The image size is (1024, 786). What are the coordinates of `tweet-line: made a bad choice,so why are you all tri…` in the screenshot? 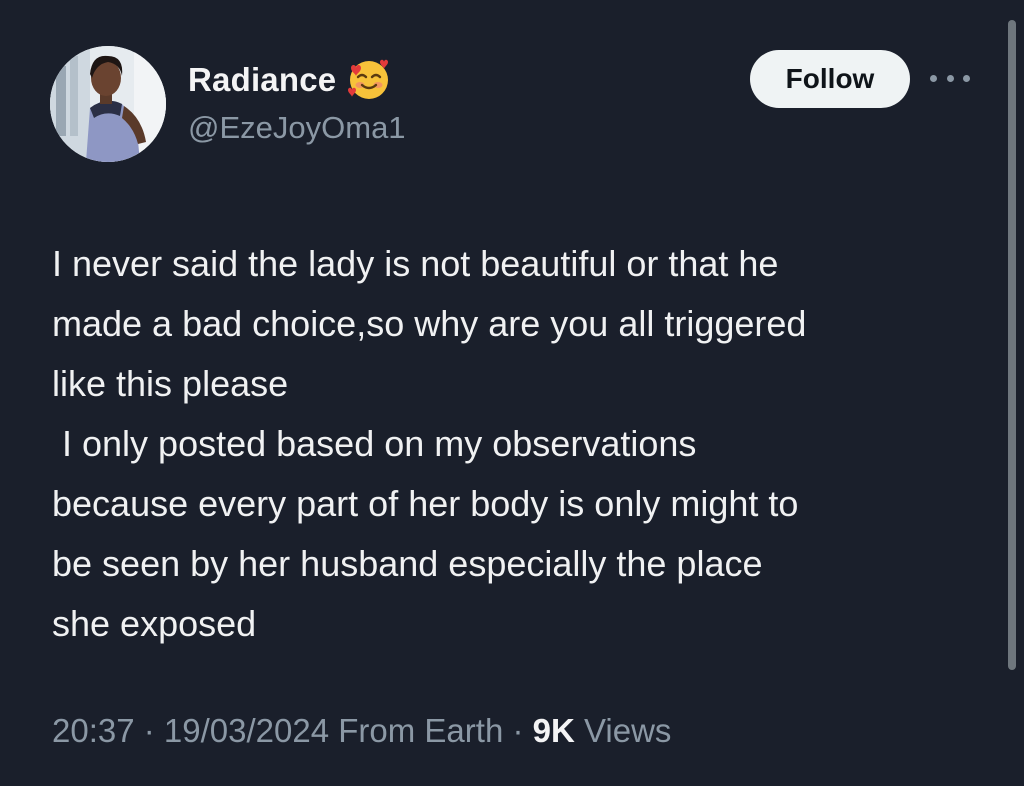 It's located at (429, 323).